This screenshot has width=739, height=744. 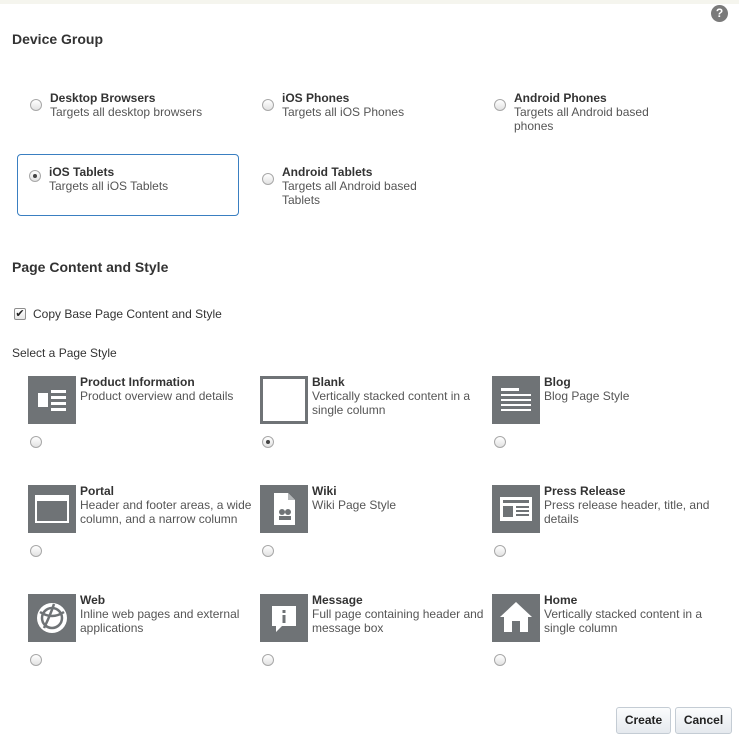 I want to click on device-option-description: Targets all iOS Phones, so click(x=343, y=112).